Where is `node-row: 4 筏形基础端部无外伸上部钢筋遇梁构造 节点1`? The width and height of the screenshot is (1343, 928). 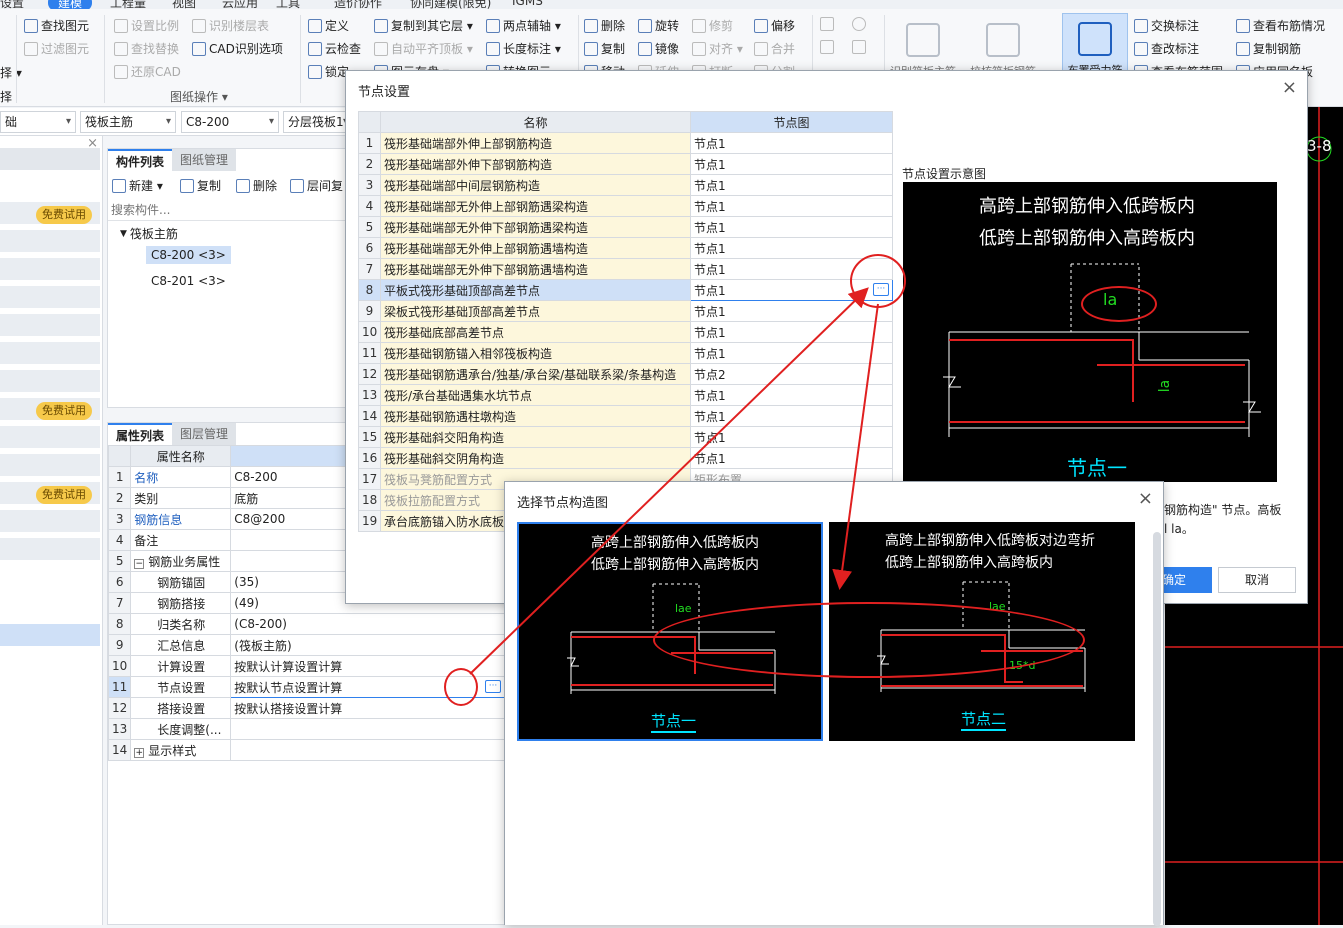
node-row: 4 筏形基础端部无外伸上部钢筋遇梁构造 节点1 is located at coordinates (625, 206).